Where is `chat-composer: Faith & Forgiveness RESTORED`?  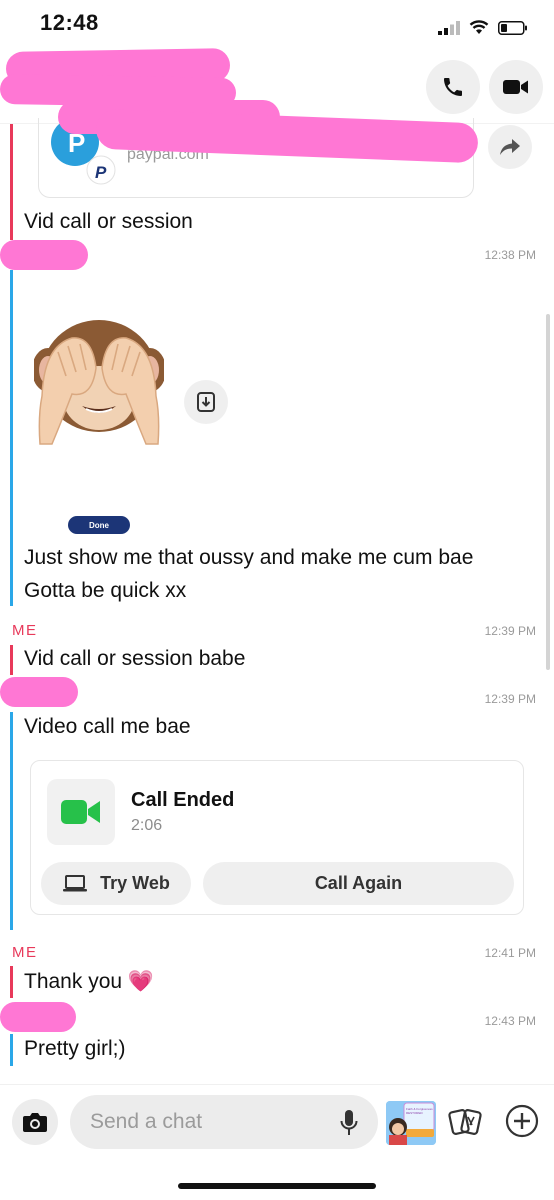
chat-composer: Faith & Forgiveness RESTORED is located at coordinates (277, 1142).